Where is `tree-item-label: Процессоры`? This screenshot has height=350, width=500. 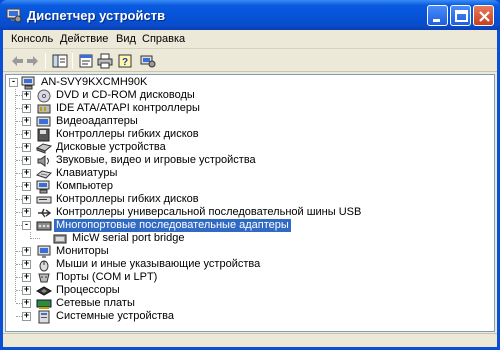 tree-item-label: Процессоры is located at coordinates (88, 290).